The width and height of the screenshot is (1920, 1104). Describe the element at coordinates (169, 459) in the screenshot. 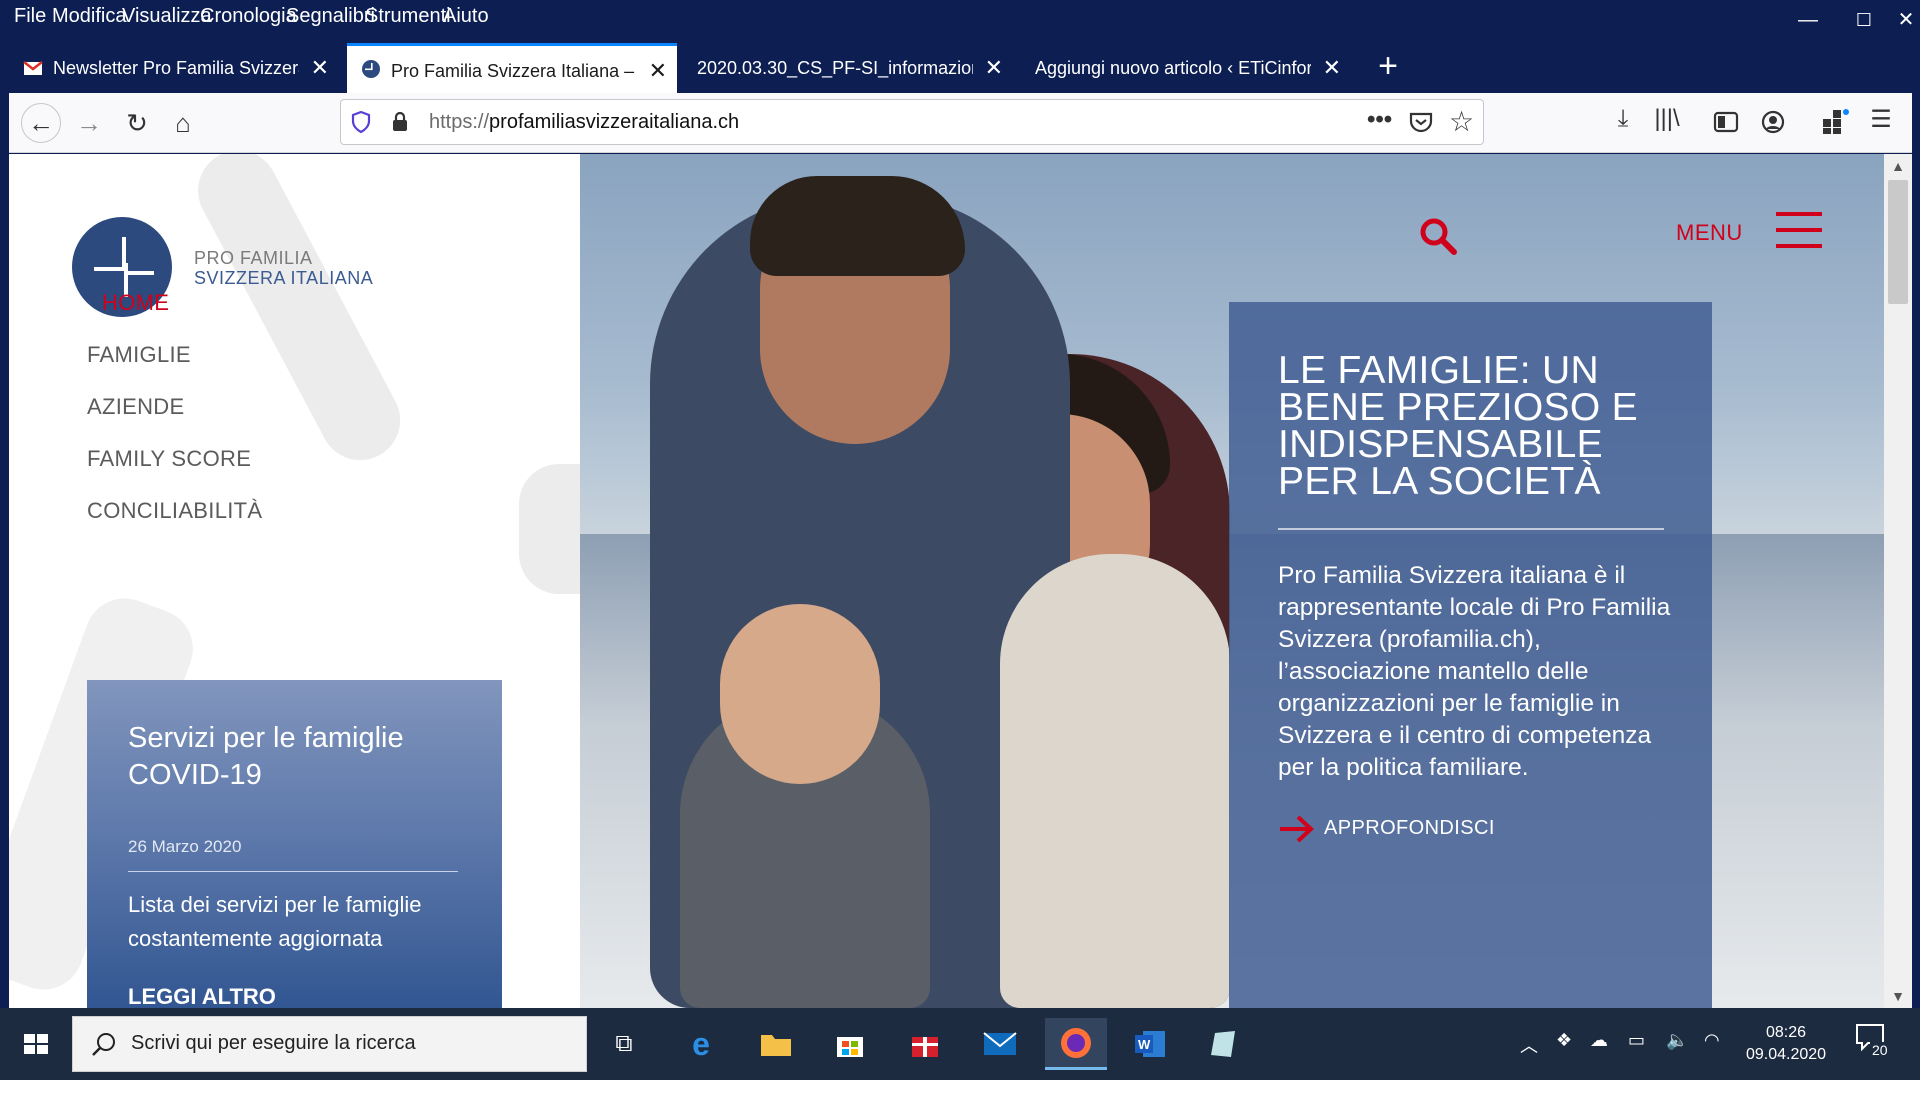

I see `nav-family-score: FAMILY SCORE` at that location.